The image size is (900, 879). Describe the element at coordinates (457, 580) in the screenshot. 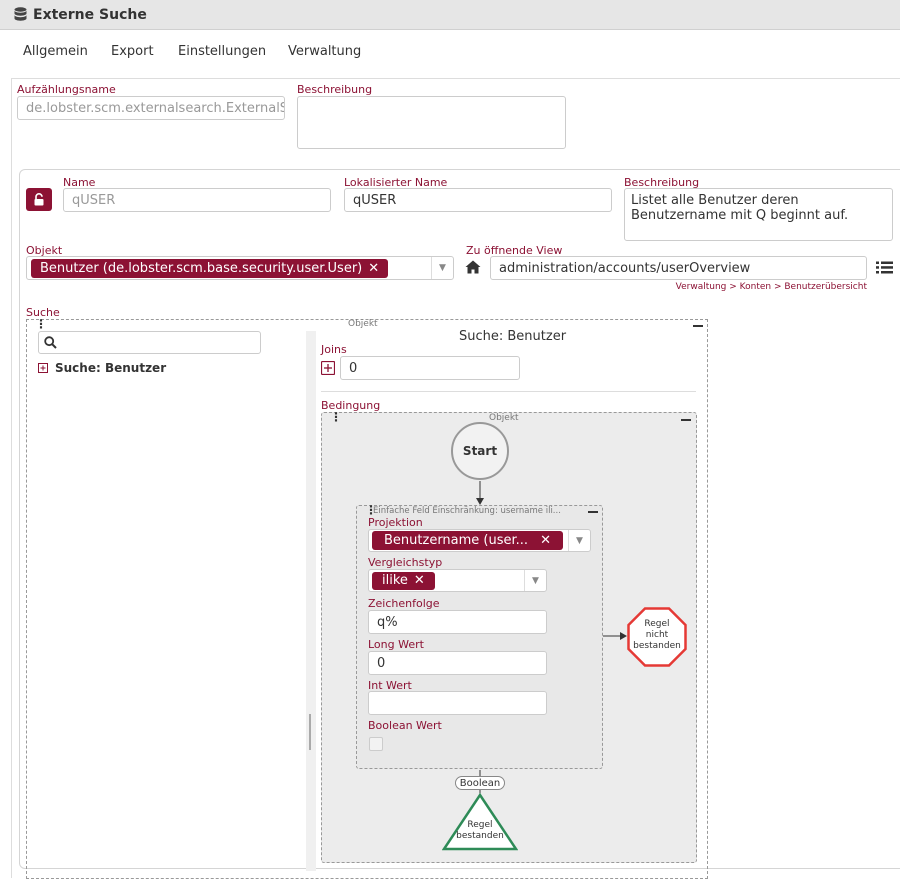

I see `vergleichstyp-select: ilike ✕ ▼` at that location.